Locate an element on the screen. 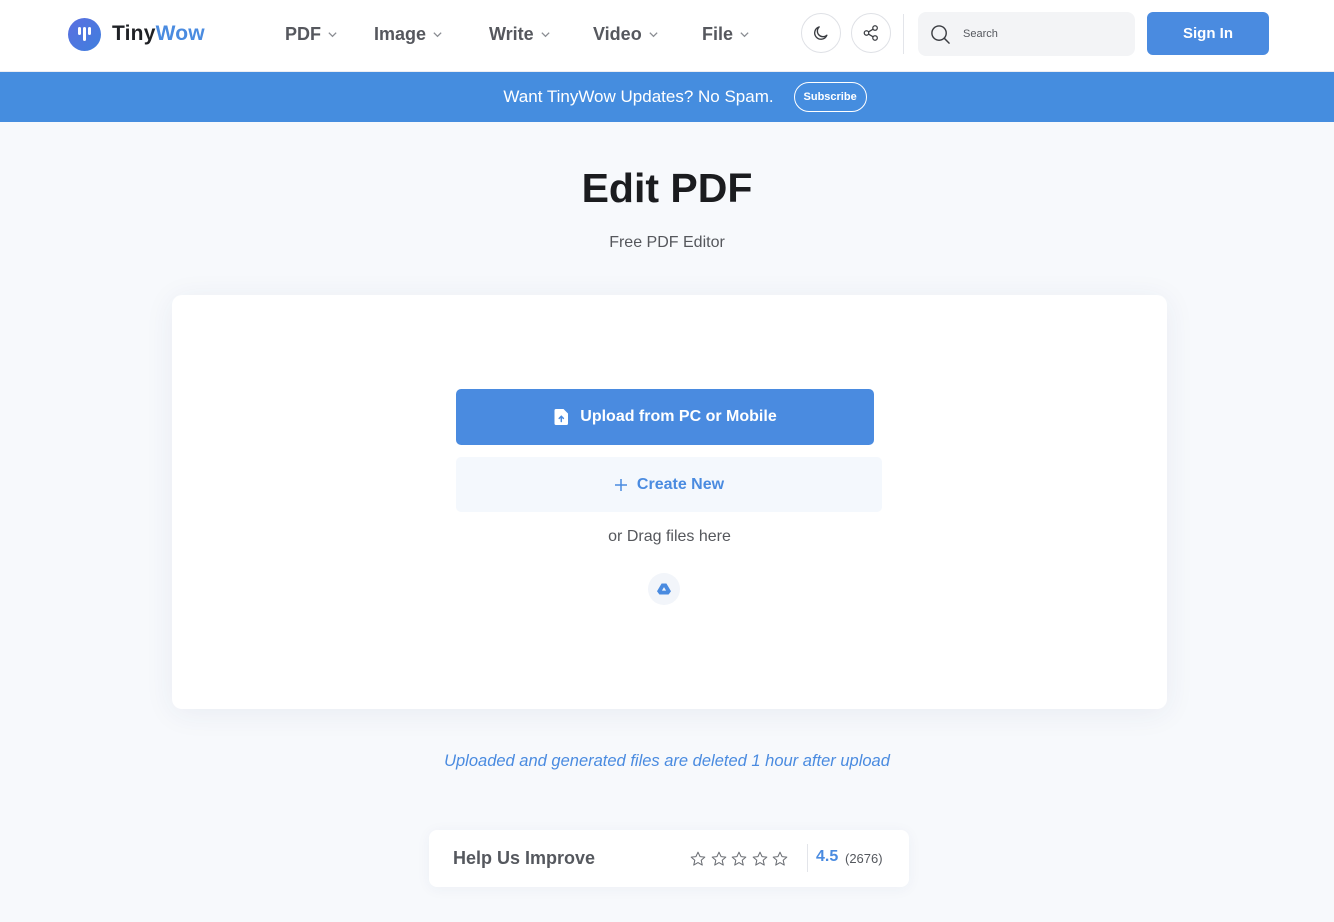 The width and height of the screenshot is (1334, 922). drag-files-hint: or Drag files here is located at coordinates (669, 536).